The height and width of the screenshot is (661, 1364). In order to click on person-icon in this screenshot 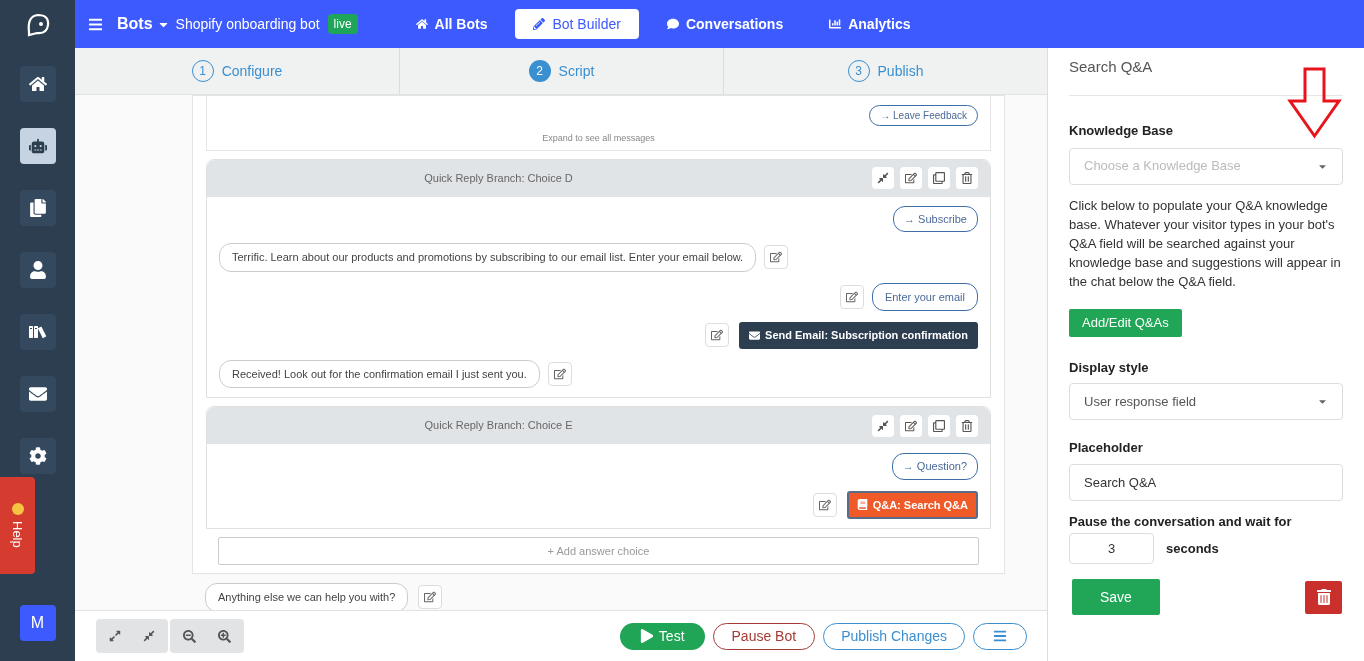, I will do `click(37, 270)`.